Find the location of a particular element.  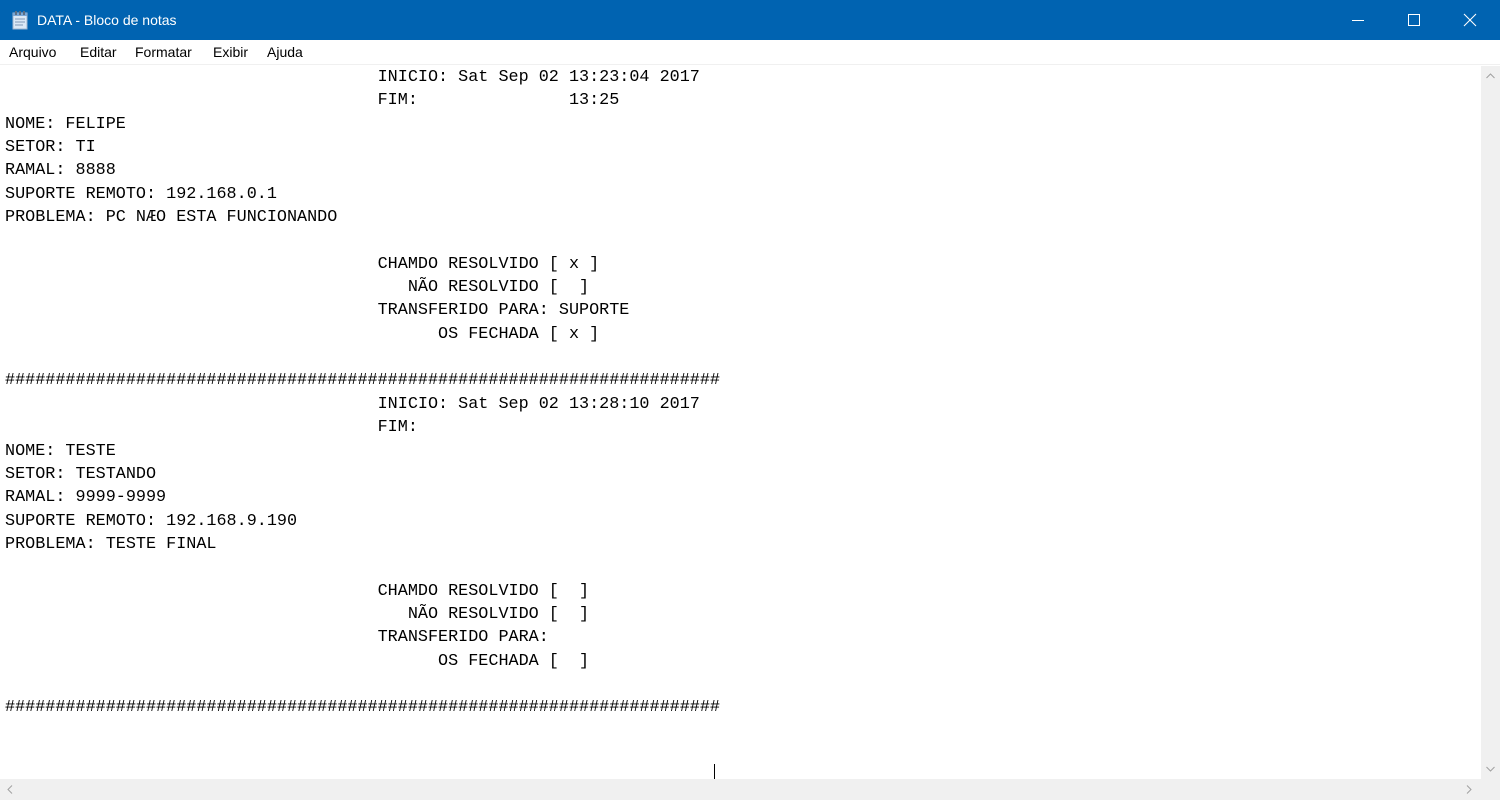

menu-divider is located at coordinates (750, 64).